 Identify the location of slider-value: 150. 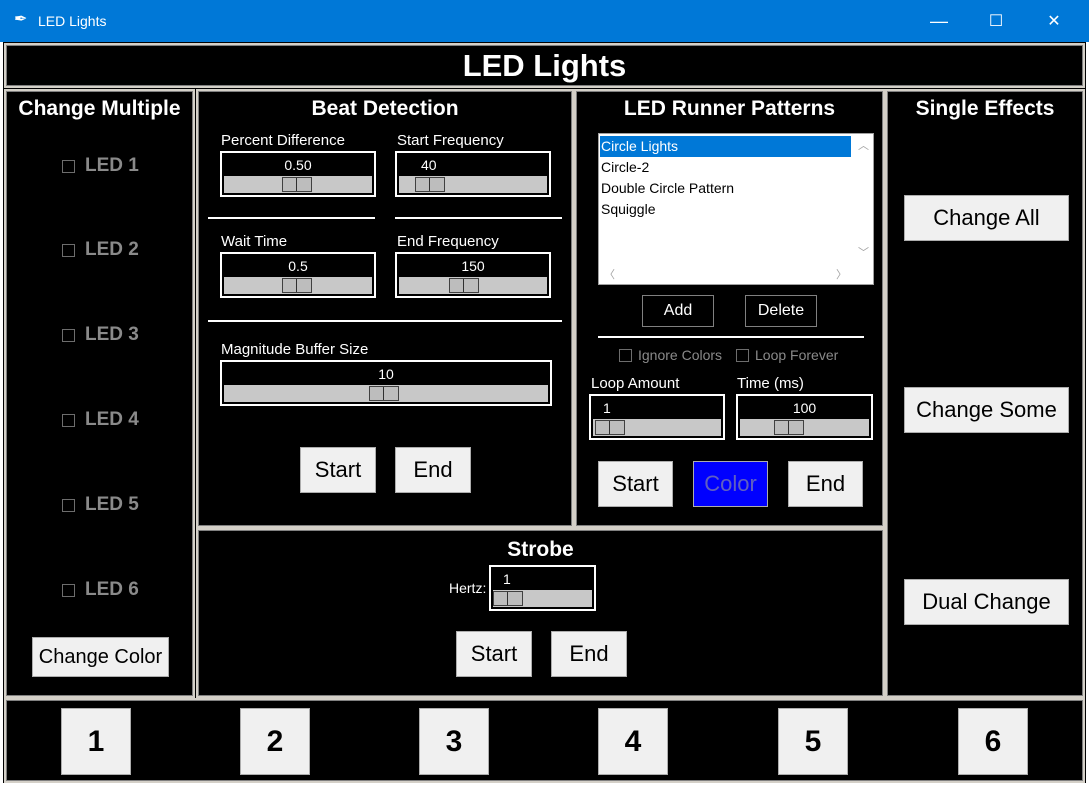
(473, 266).